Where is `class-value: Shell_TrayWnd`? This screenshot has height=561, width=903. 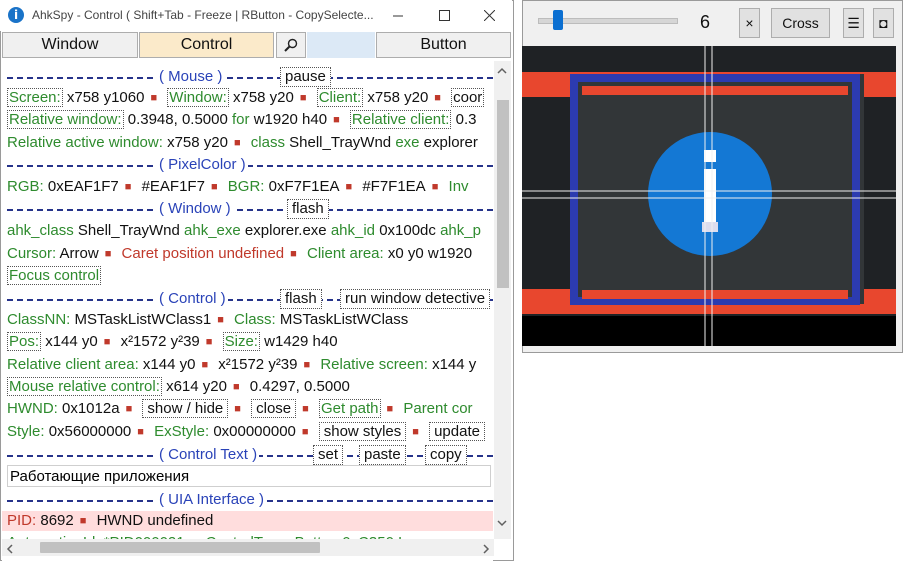
class-value: Shell_TrayWnd is located at coordinates (340, 142).